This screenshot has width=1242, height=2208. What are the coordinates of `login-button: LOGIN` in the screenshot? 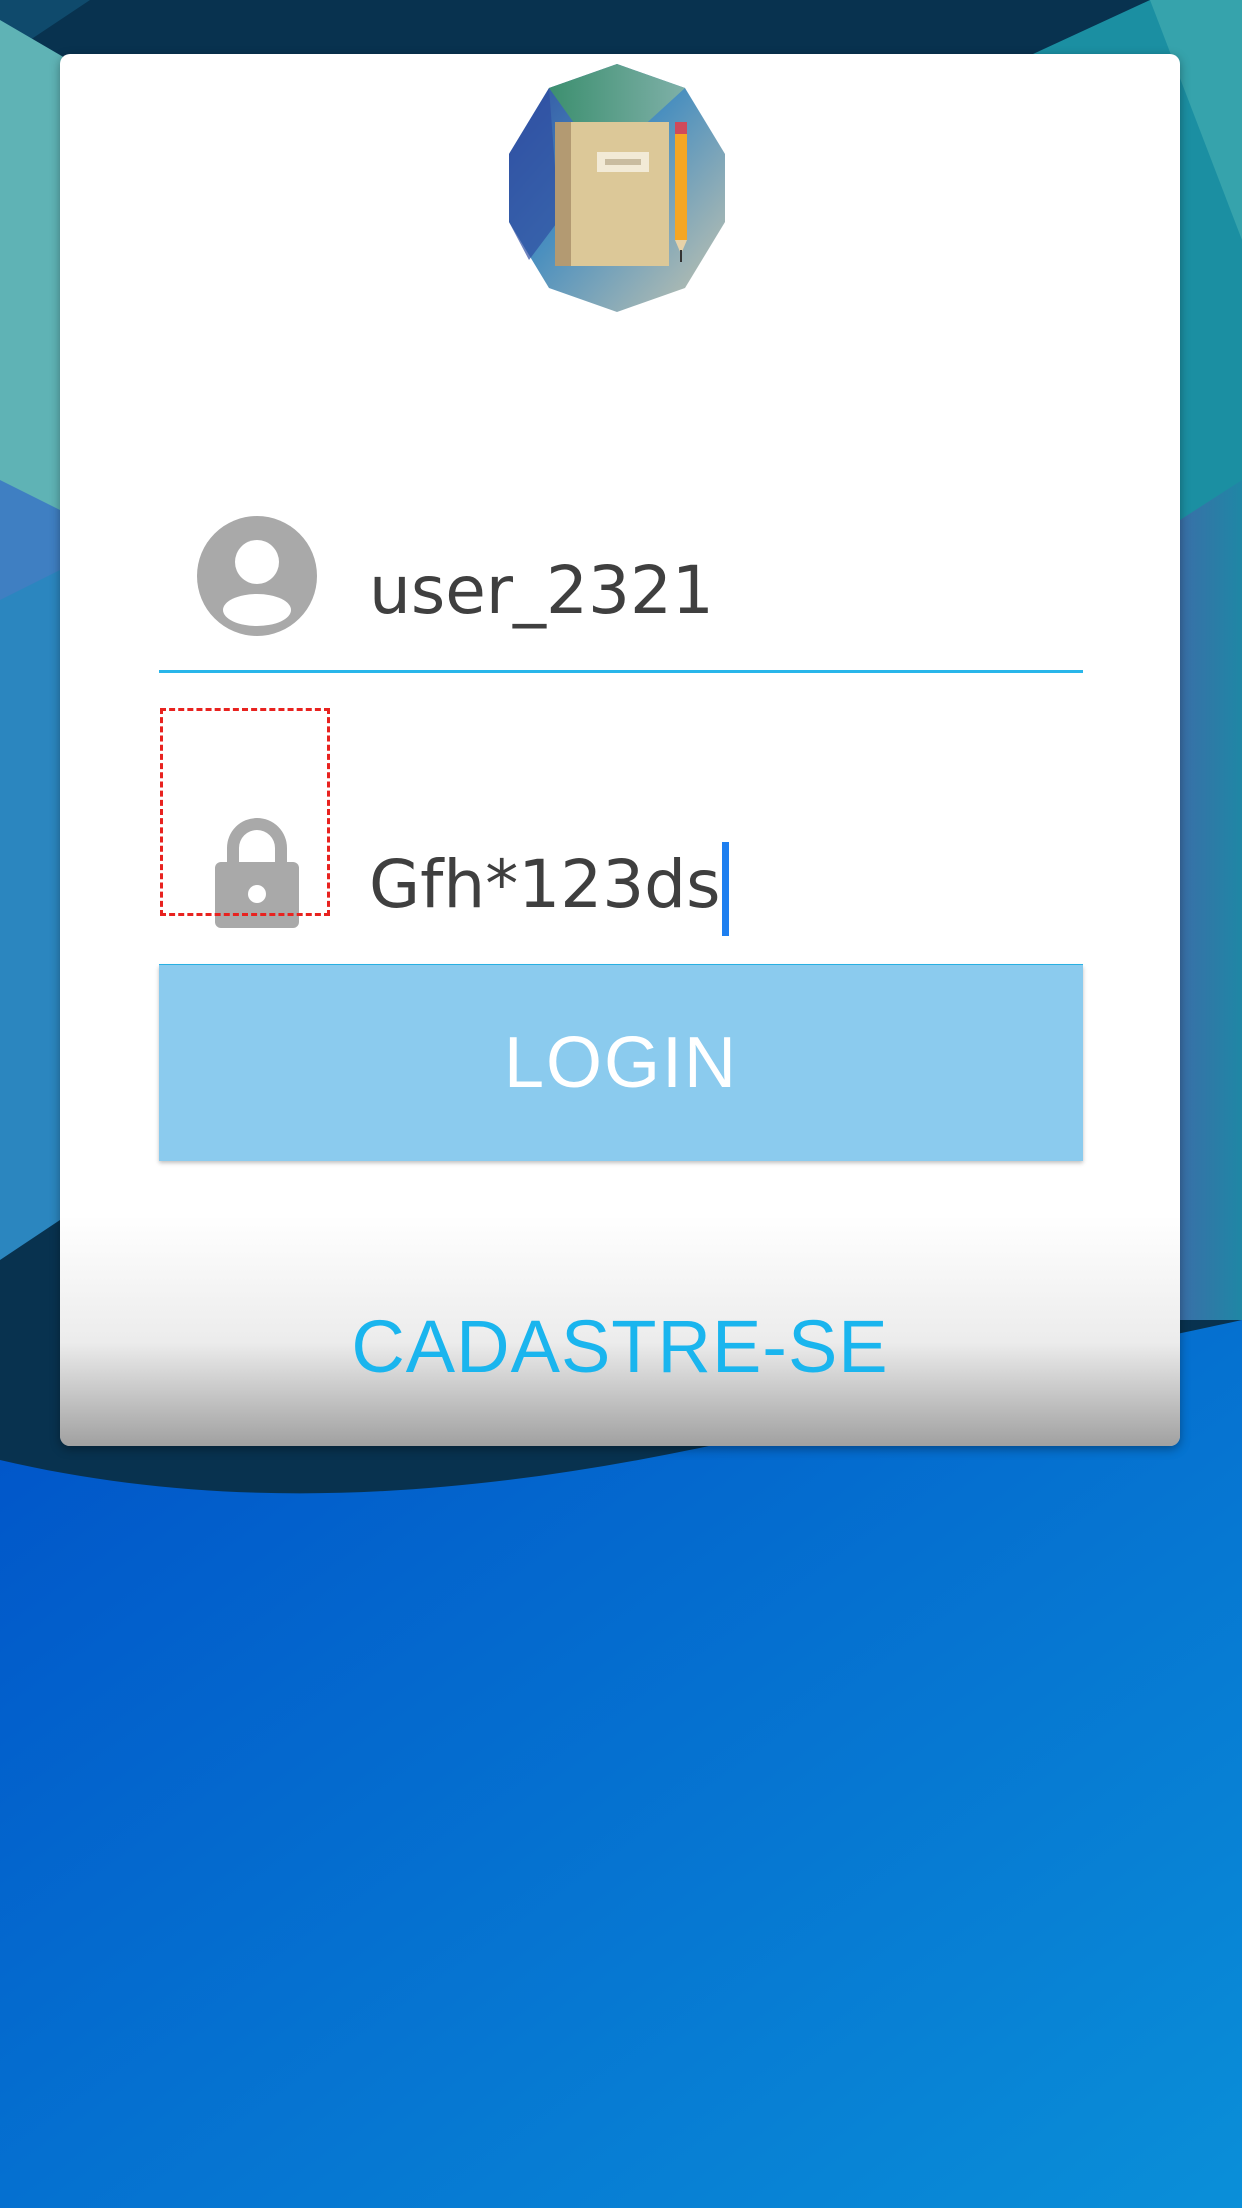 It's located at (621, 1063).